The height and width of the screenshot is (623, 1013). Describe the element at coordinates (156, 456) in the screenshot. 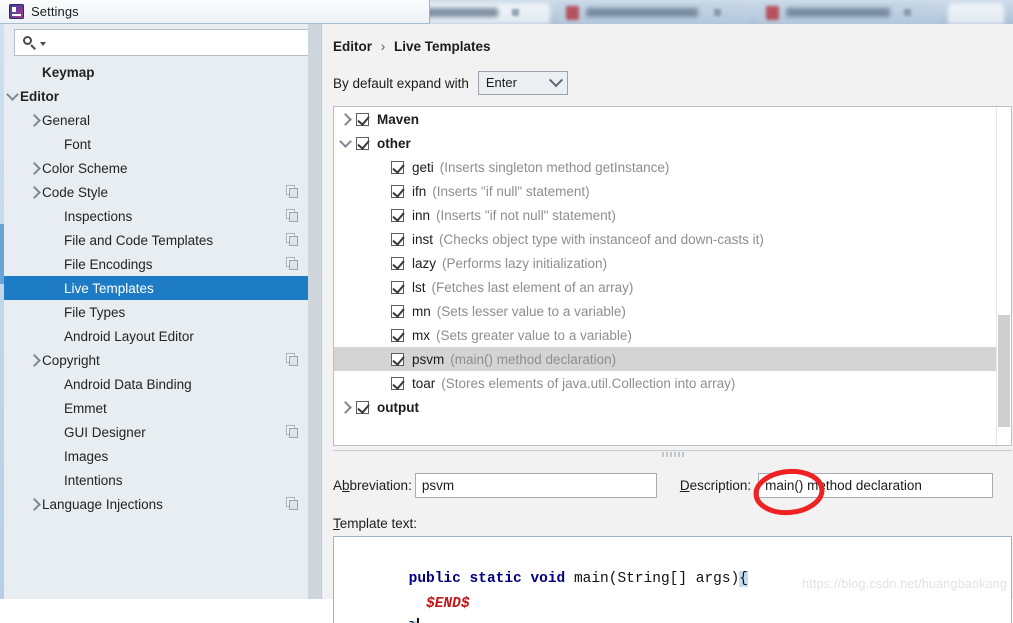

I see `sidebar-item-images: Images` at that location.